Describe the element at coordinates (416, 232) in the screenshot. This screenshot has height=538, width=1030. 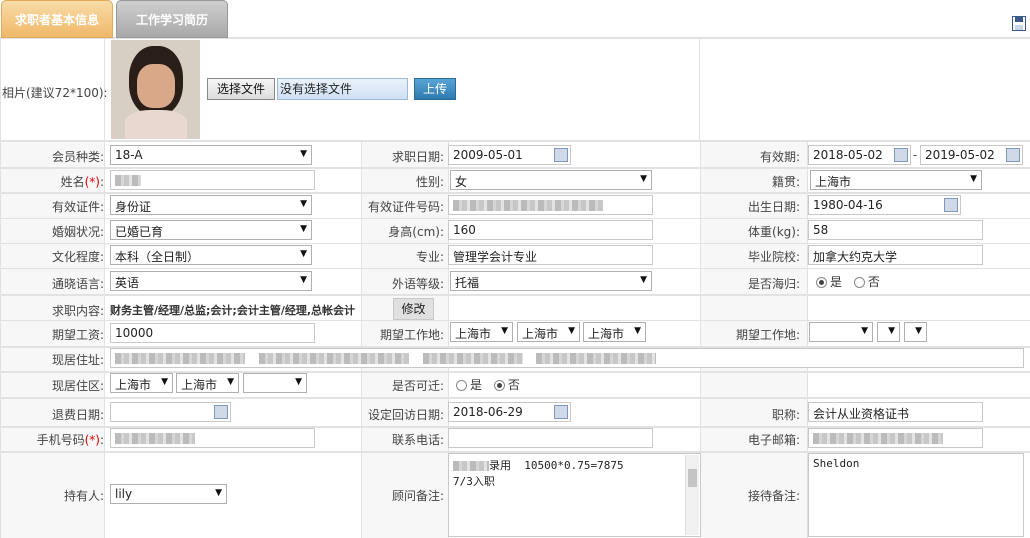
I see `height-label: 身高(cm):` at that location.